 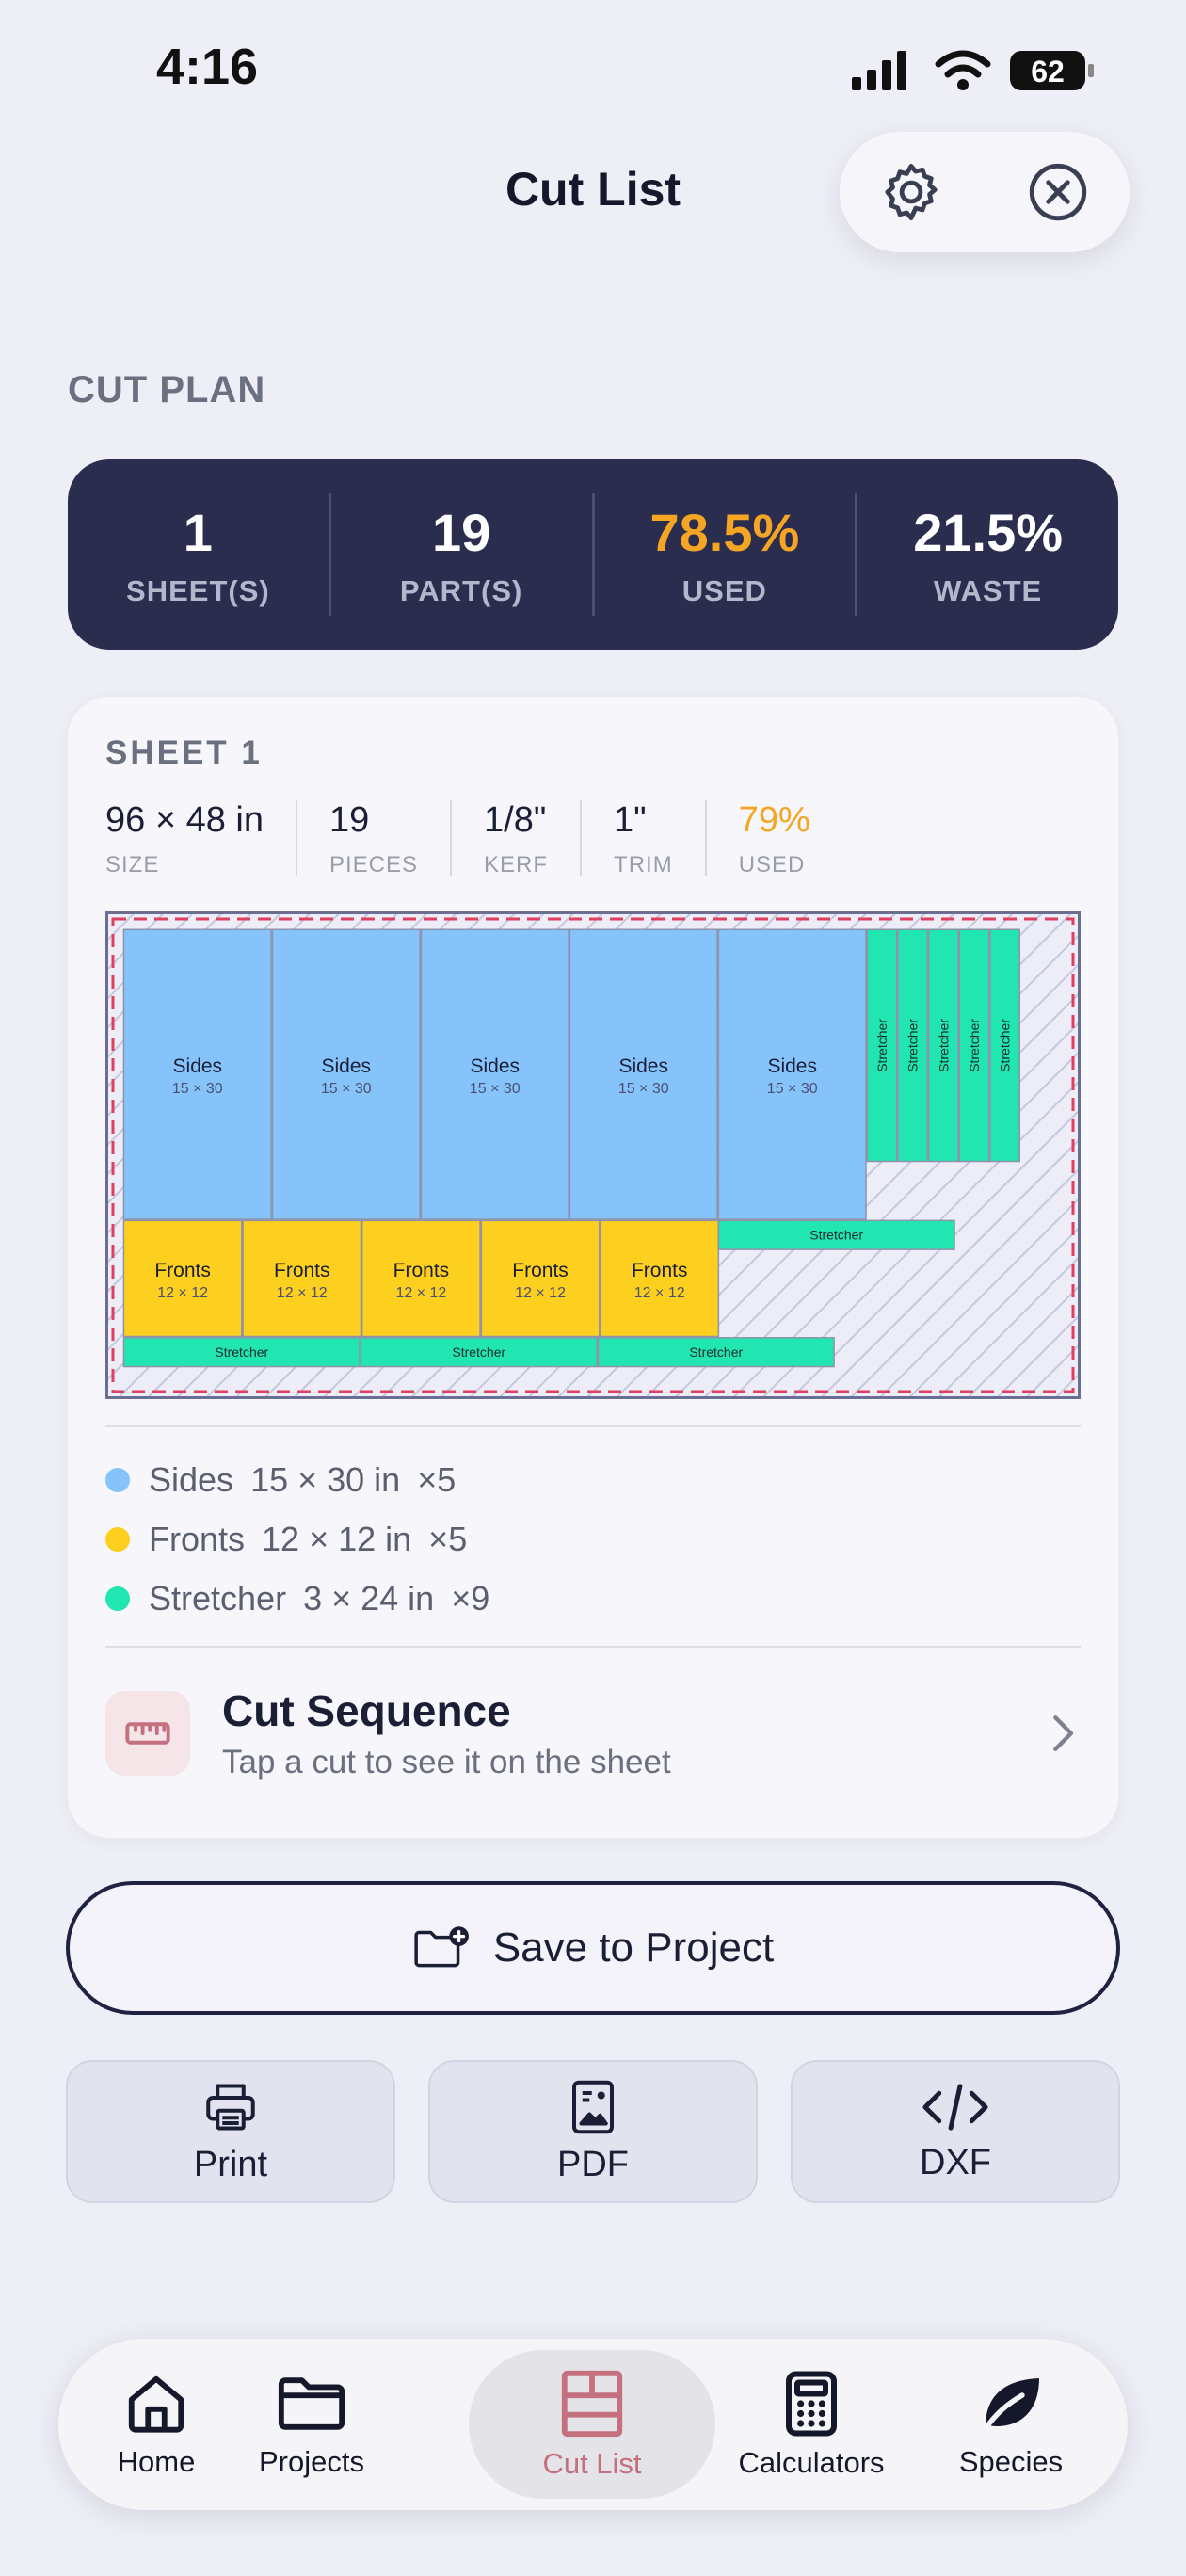 I want to click on spec-value: 19, so click(x=349, y=820).